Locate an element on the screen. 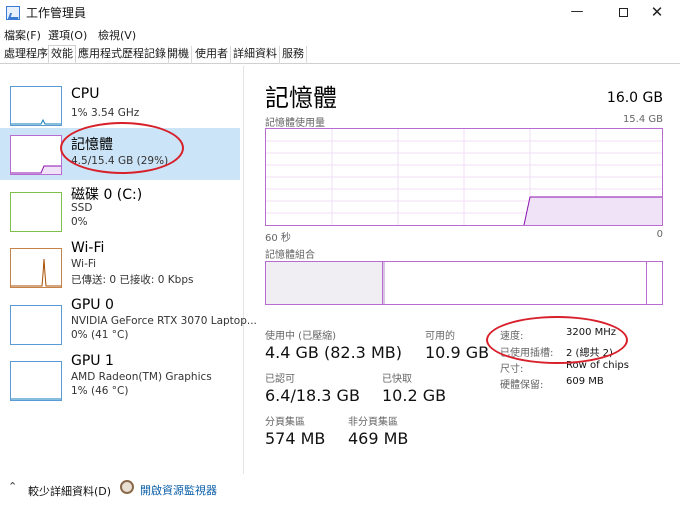  window-title: 工作管理員 is located at coordinates (56, 13).